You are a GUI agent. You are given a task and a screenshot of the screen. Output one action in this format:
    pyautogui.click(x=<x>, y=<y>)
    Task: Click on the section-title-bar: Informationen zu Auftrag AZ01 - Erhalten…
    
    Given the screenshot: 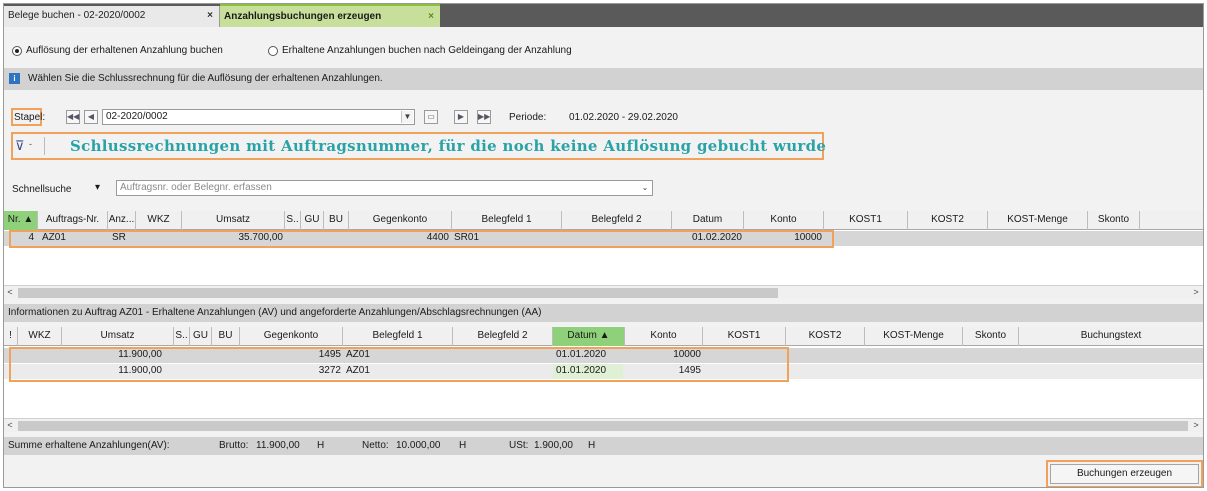 What is the action you would take?
    pyautogui.click(x=603, y=313)
    